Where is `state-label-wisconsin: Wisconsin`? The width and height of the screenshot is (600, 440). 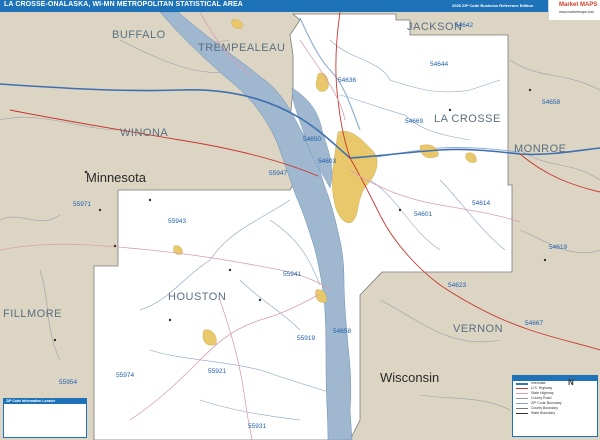
state-label-wisconsin: Wisconsin is located at coordinates (409, 377).